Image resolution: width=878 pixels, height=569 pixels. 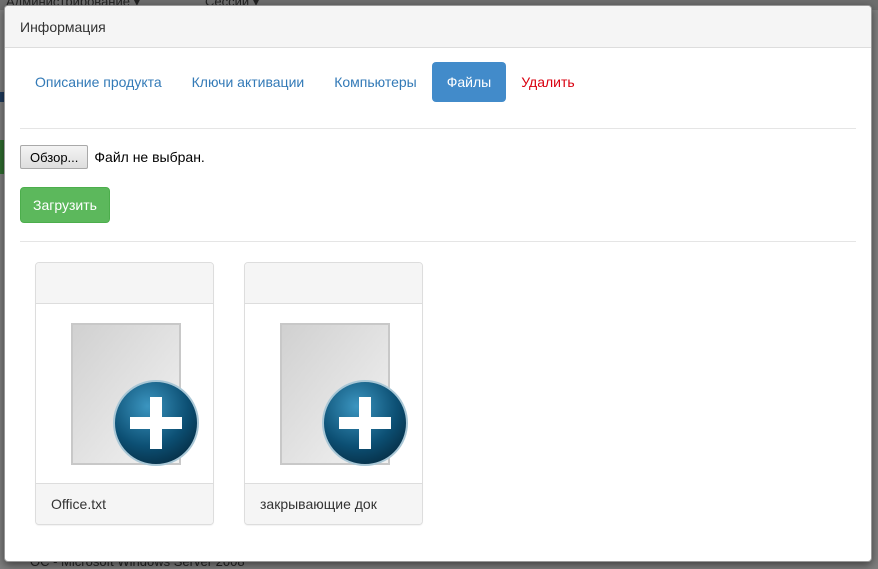 What do you see at coordinates (65, 205) in the screenshot?
I see `upload-button: Загрузить` at bounding box center [65, 205].